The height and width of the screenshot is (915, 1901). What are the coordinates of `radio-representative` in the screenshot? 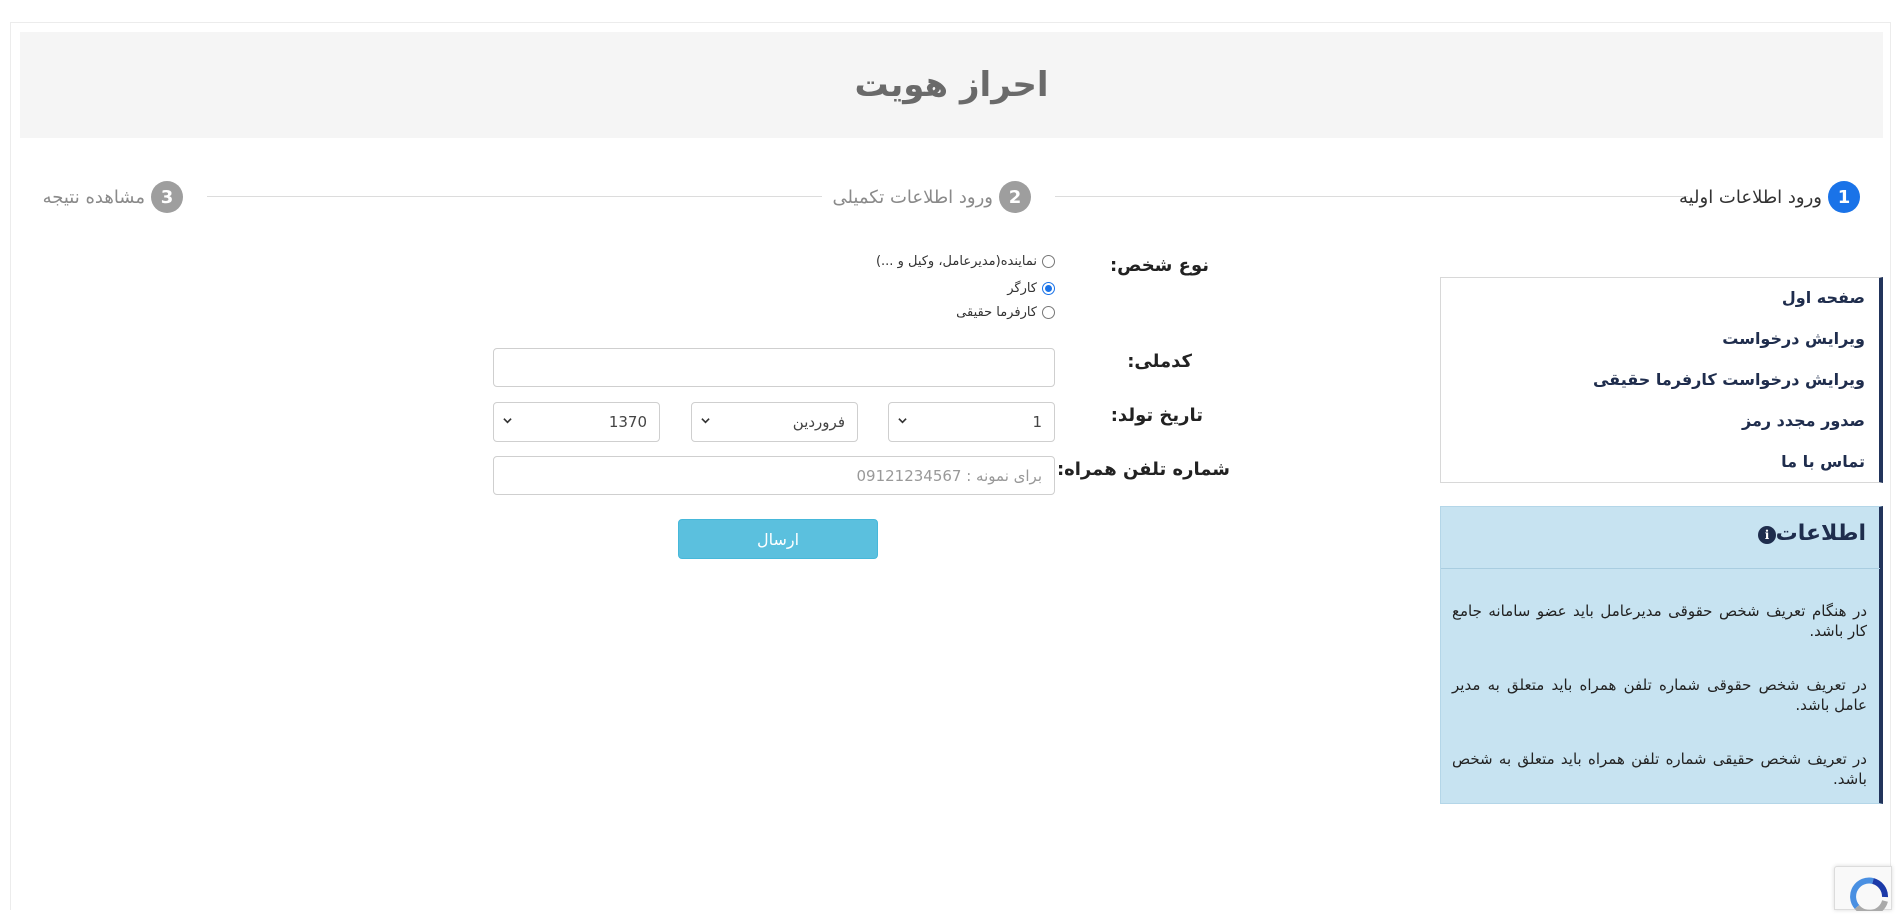 It's located at (1048, 261).